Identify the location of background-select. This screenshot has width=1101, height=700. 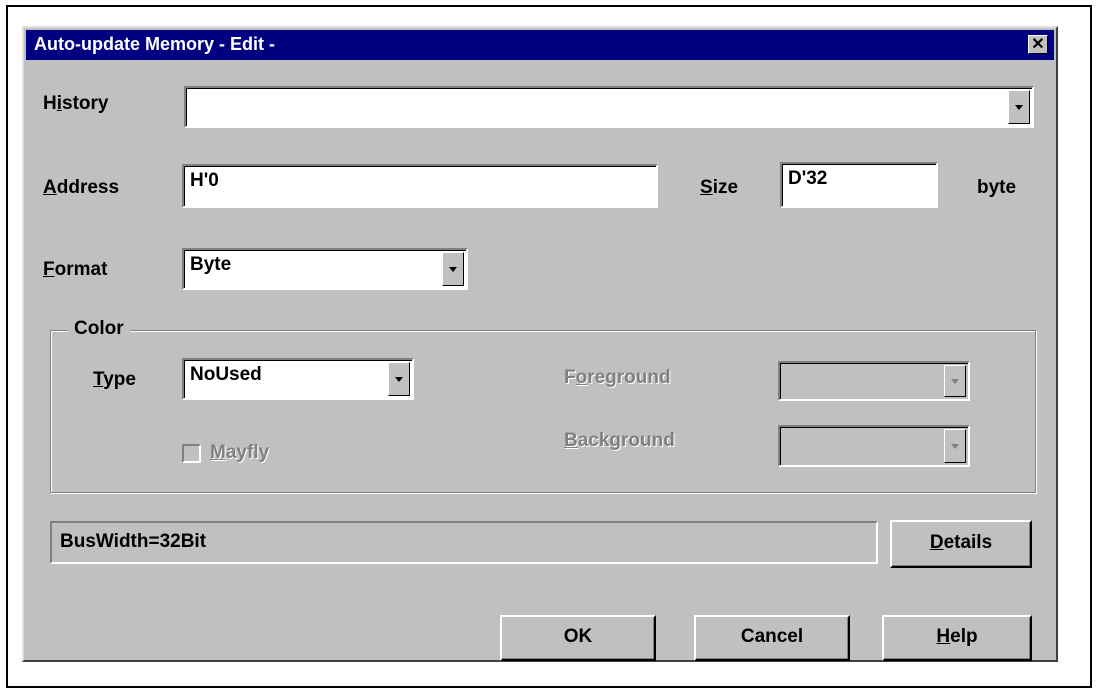
(874, 446).